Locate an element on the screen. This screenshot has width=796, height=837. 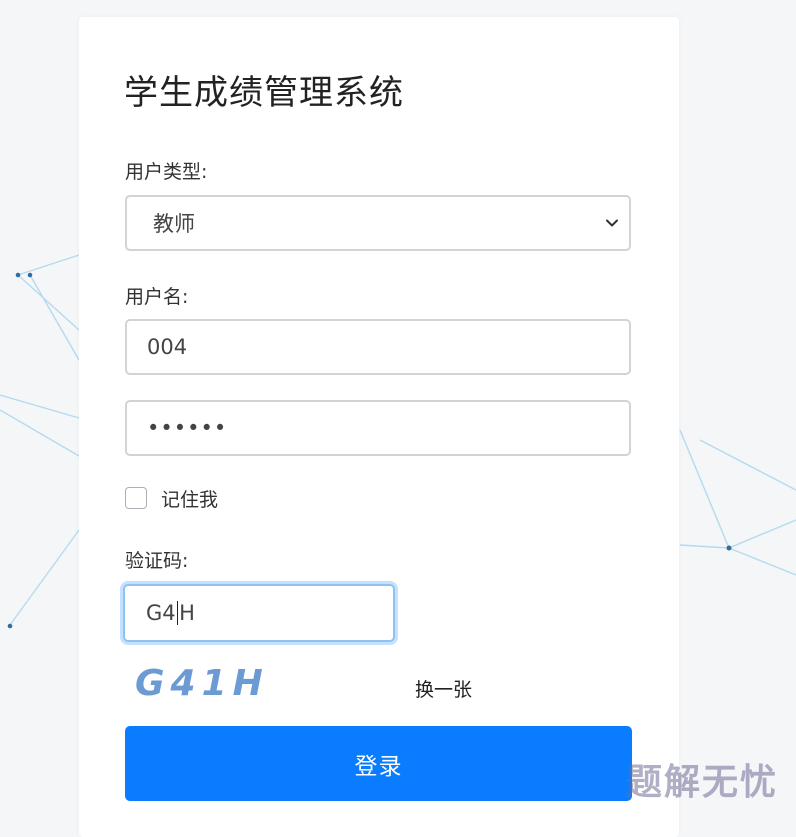
watermark: 题解无忧 is located at coordinates (701, 782).